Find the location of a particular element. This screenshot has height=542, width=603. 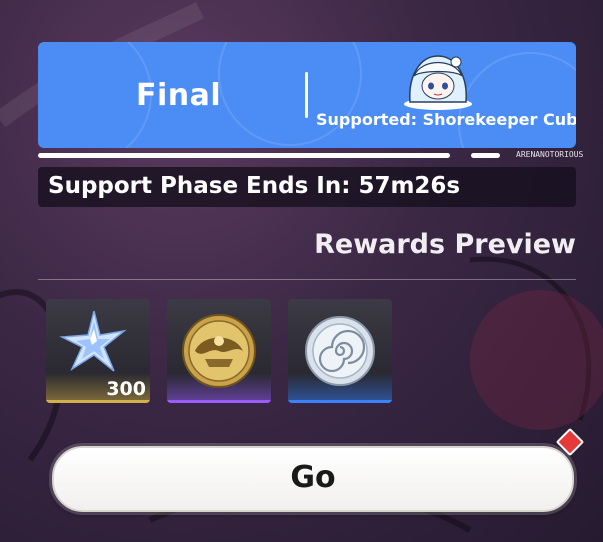

shorekeeper-portrait-icon is located at coordinates (438, 82).